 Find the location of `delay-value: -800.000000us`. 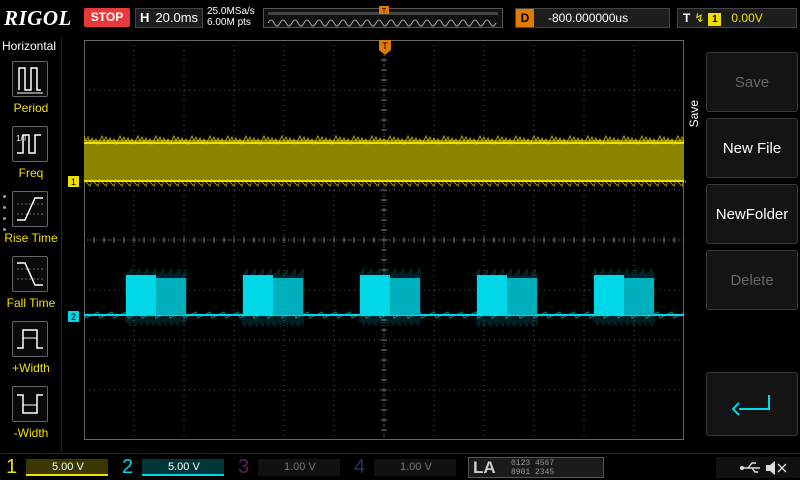

delay-value: -800.000000us is located at coordinates (588, 18).